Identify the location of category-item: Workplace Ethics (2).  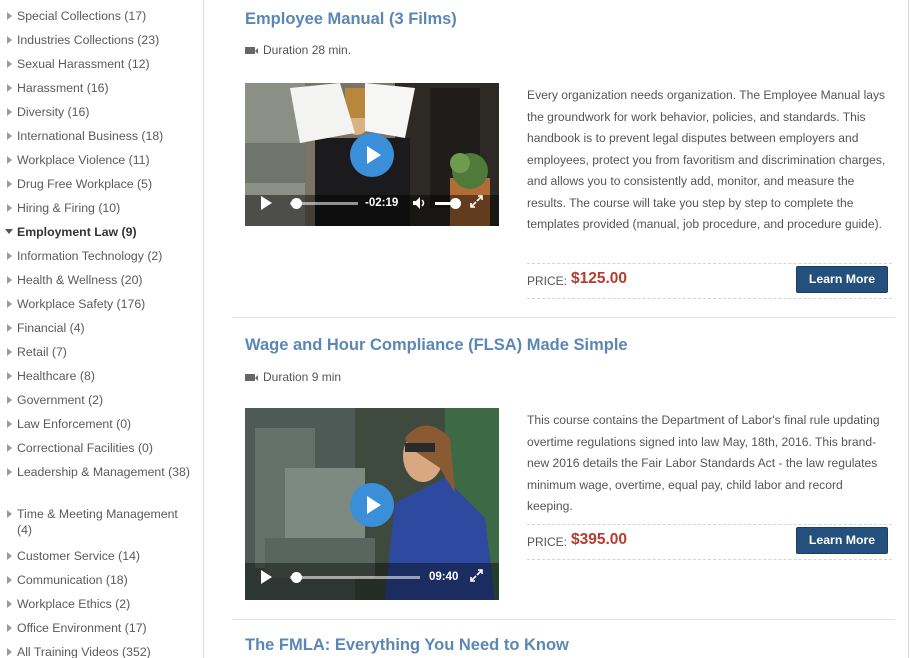
(100, 604).